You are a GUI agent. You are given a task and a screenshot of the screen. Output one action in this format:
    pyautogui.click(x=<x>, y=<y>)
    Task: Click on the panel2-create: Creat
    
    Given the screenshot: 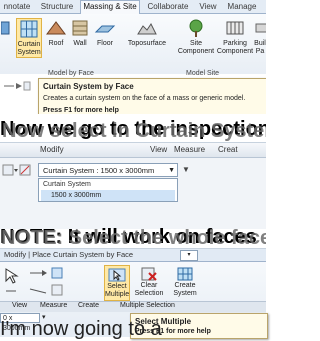 What is the action you would take?
    pyautogui.click(x=228, y=149)
    